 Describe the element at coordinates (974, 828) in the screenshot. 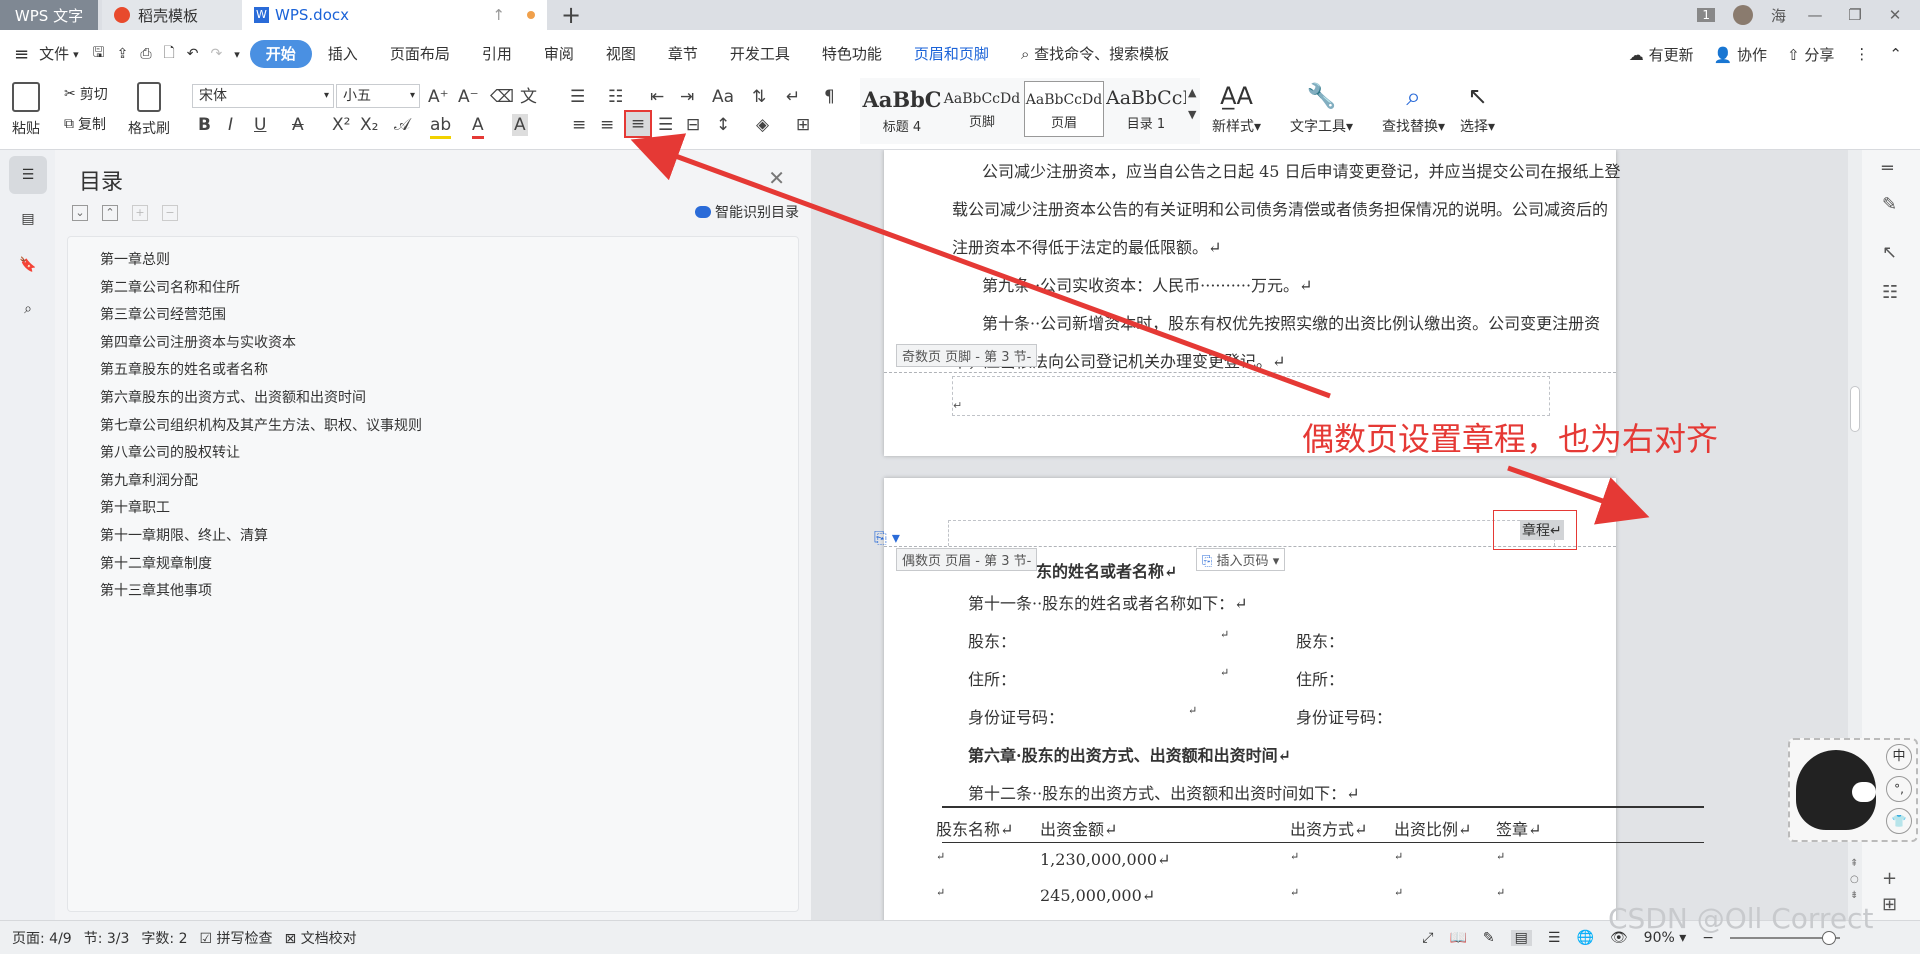

I see `table-header-cell: 股东名称↵` at that location.